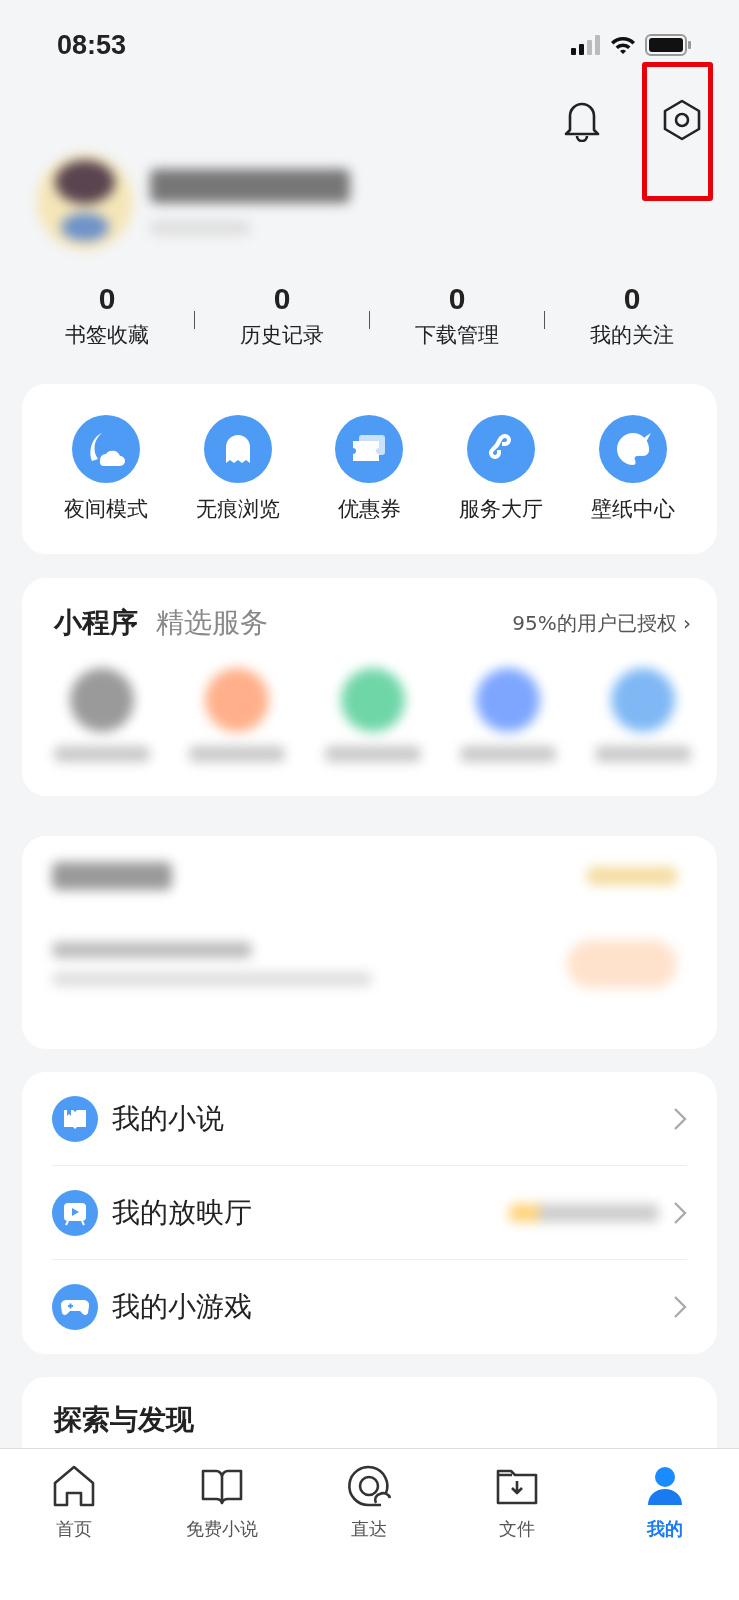 The height and width of the screenshot is (1600, 739). Describe the element at coordinates (212, 623) in the screenshot. I see `section-tab: 精选服务` at that location.